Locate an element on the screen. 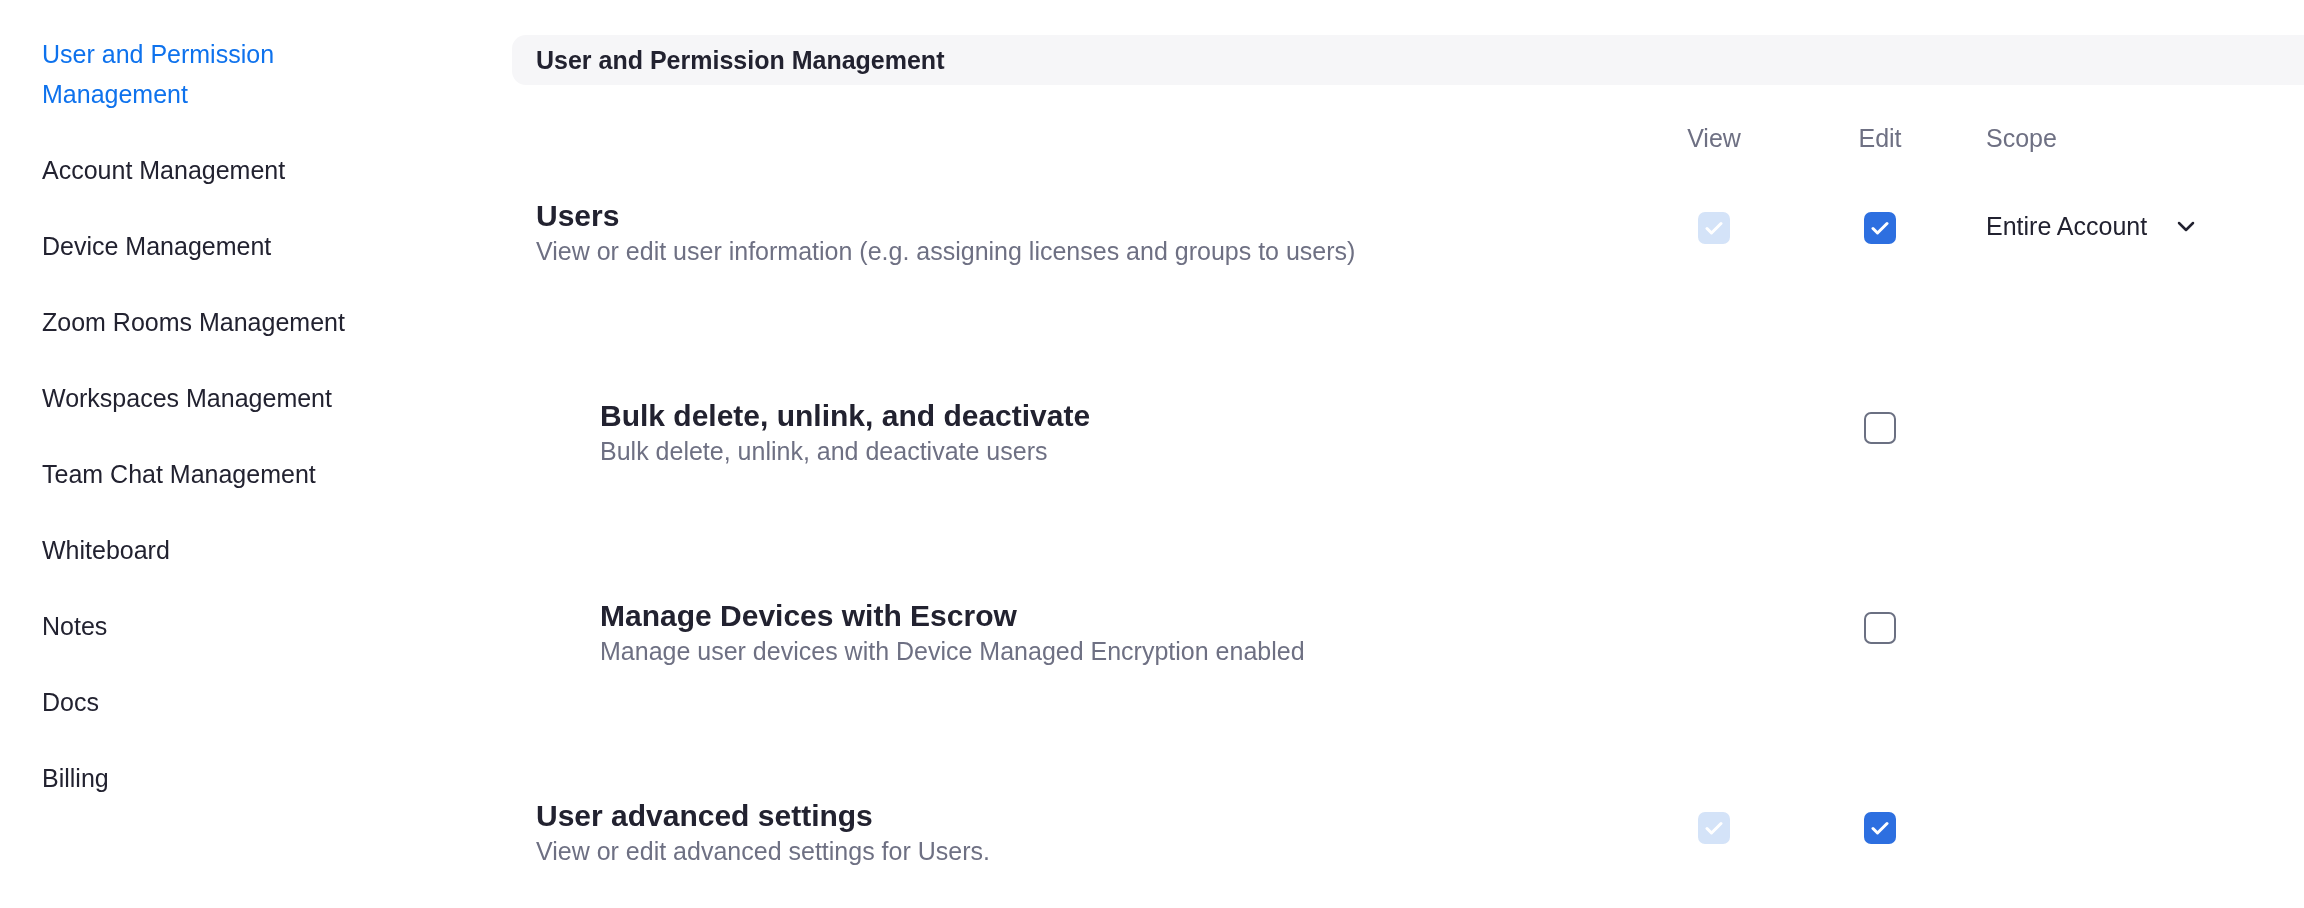  permission-title: Users is located at coordinates (578, 216).